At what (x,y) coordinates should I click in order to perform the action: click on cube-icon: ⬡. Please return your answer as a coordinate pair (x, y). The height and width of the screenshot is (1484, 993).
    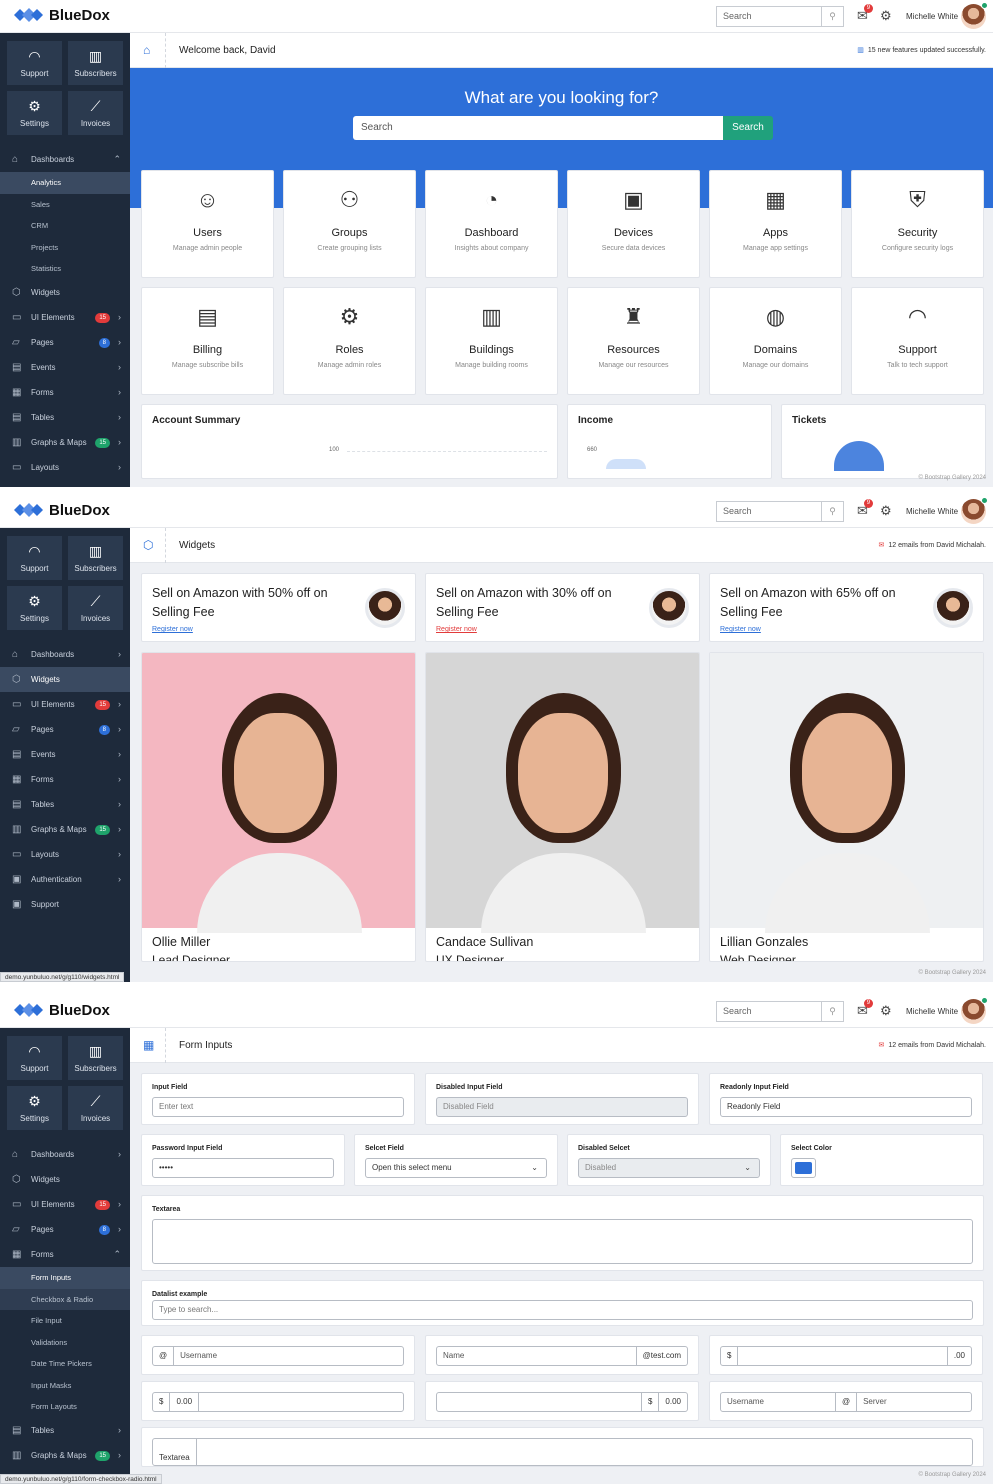
    Looking at the image, I should click on (148, 545).